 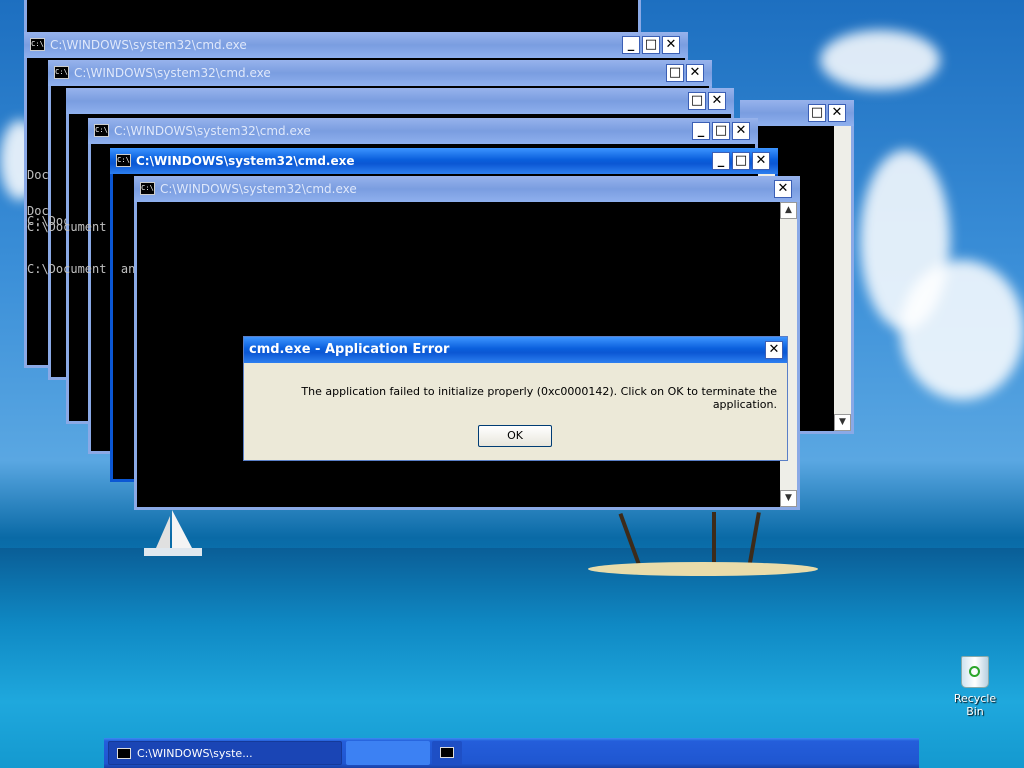 I want to click on sailboat, so click(x=173, y=537).